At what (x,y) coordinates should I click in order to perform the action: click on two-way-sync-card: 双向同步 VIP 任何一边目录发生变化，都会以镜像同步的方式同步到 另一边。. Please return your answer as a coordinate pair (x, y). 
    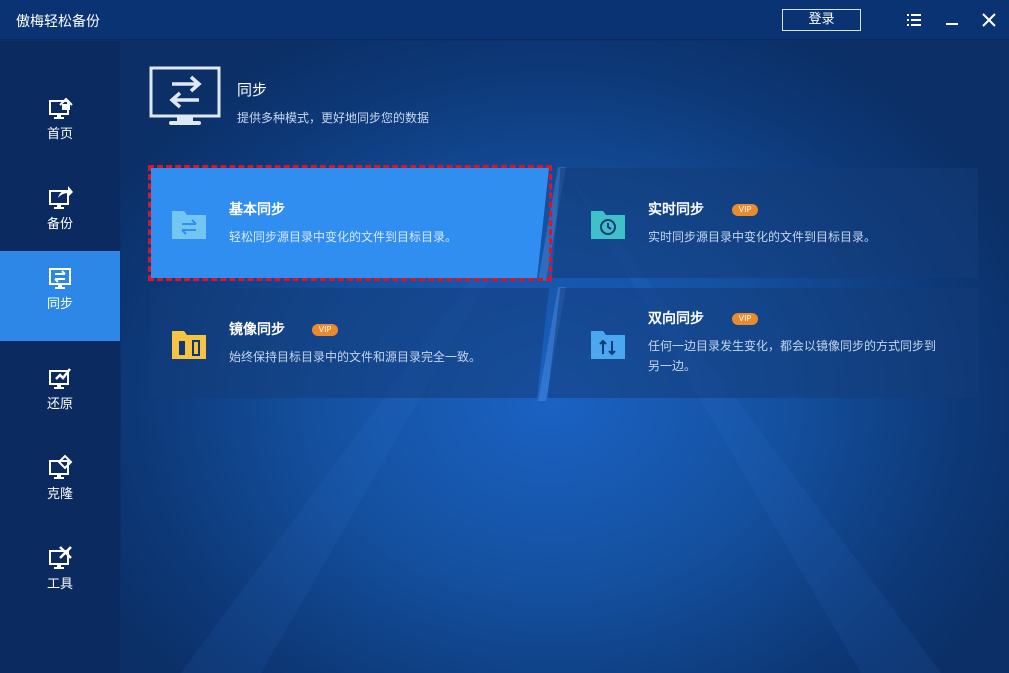
    Looking at the image, I should click on (762, 343).